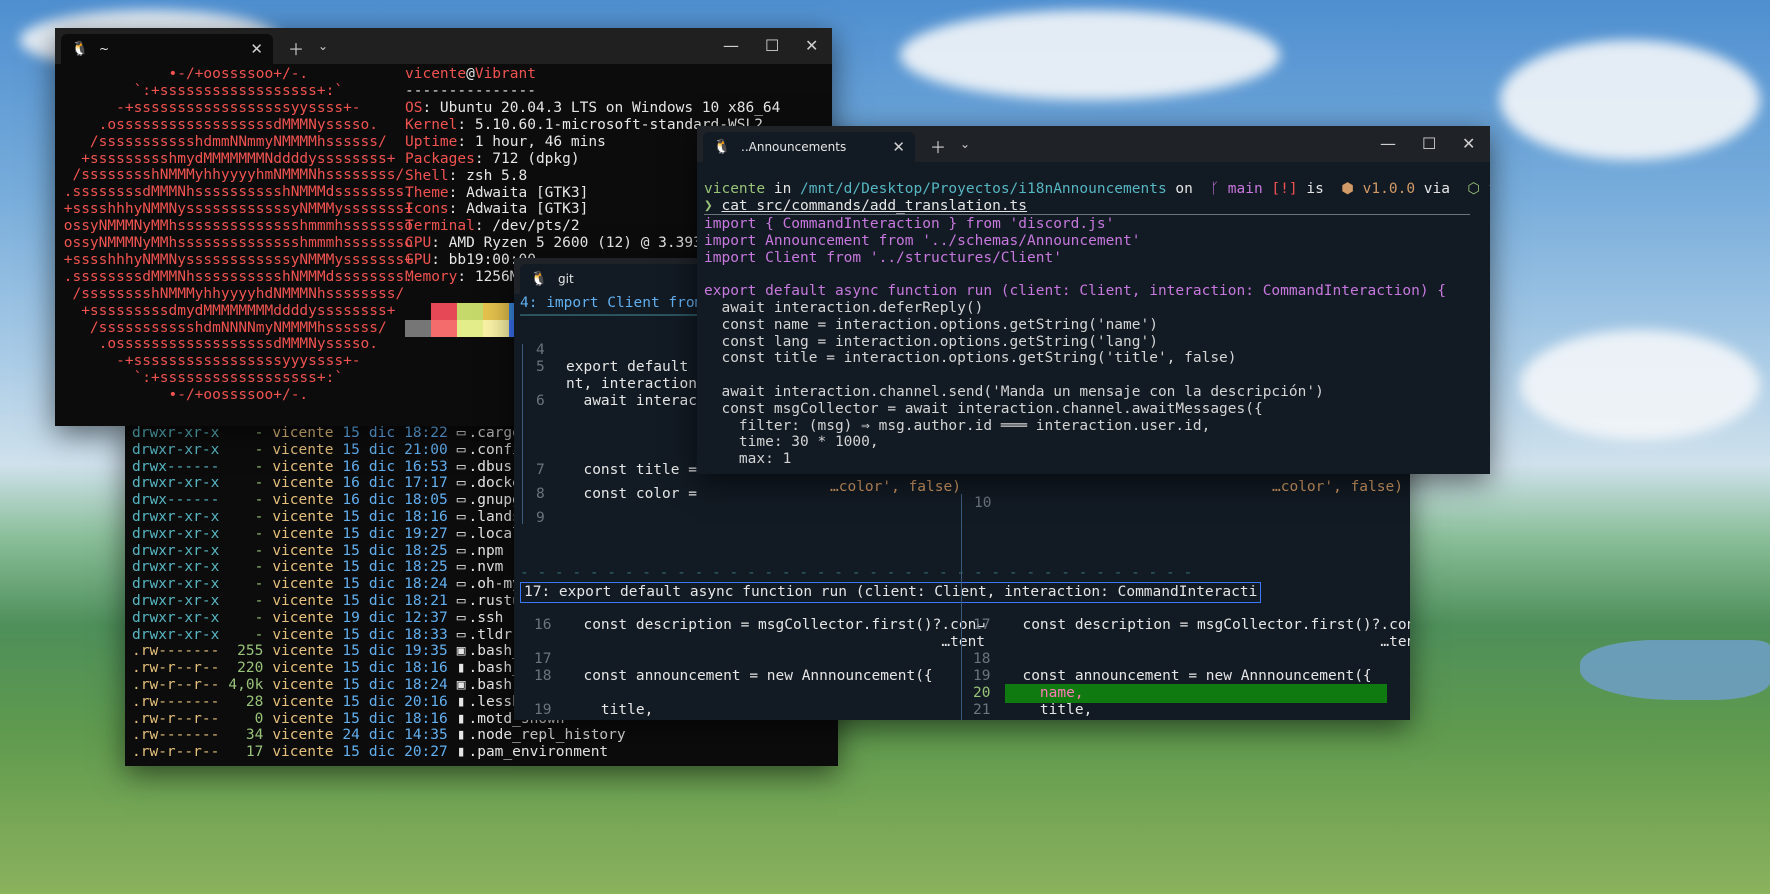 The height and width of the screenshot is (894, 1770). Describe the element at coordinates (490, 634) in the screenshot. I see `file-name: .tldr` at that location.